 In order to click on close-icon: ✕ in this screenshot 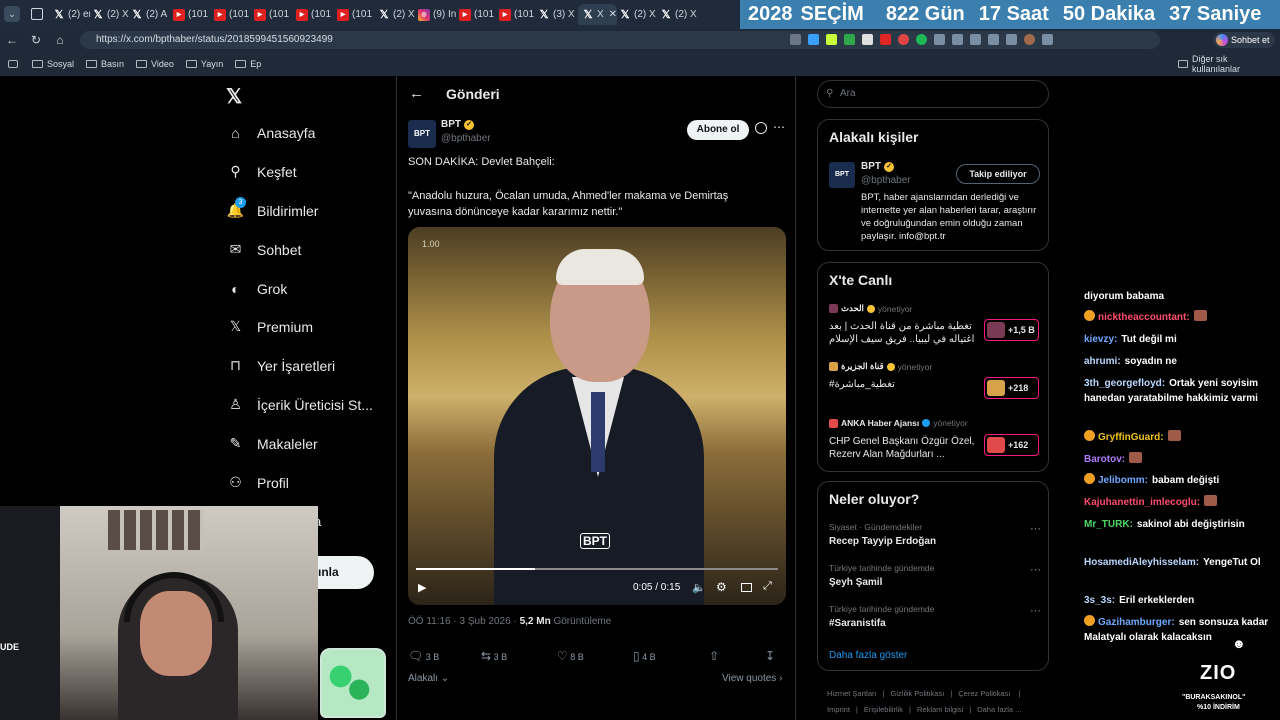, I will do `click(613, 14)`.